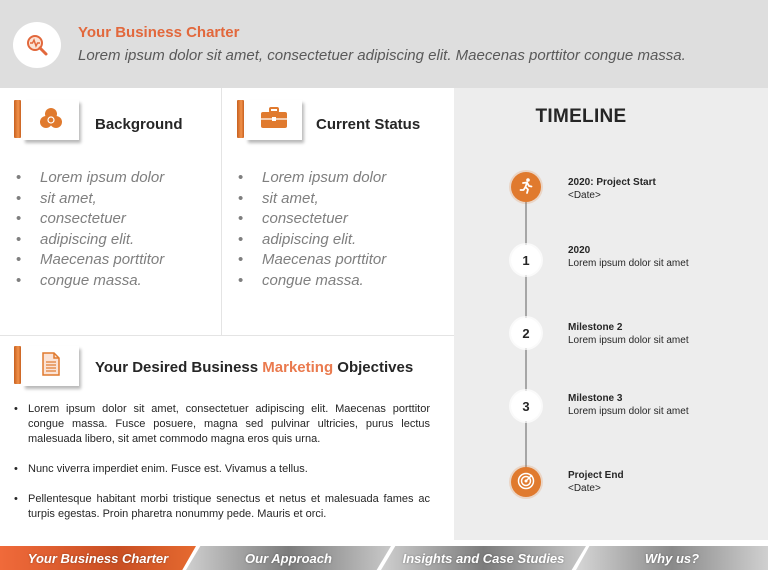 This screenshot has height=576, width=768. I want to click on nav-tab-business-charter: Your Business Charter, so click(98, 558).